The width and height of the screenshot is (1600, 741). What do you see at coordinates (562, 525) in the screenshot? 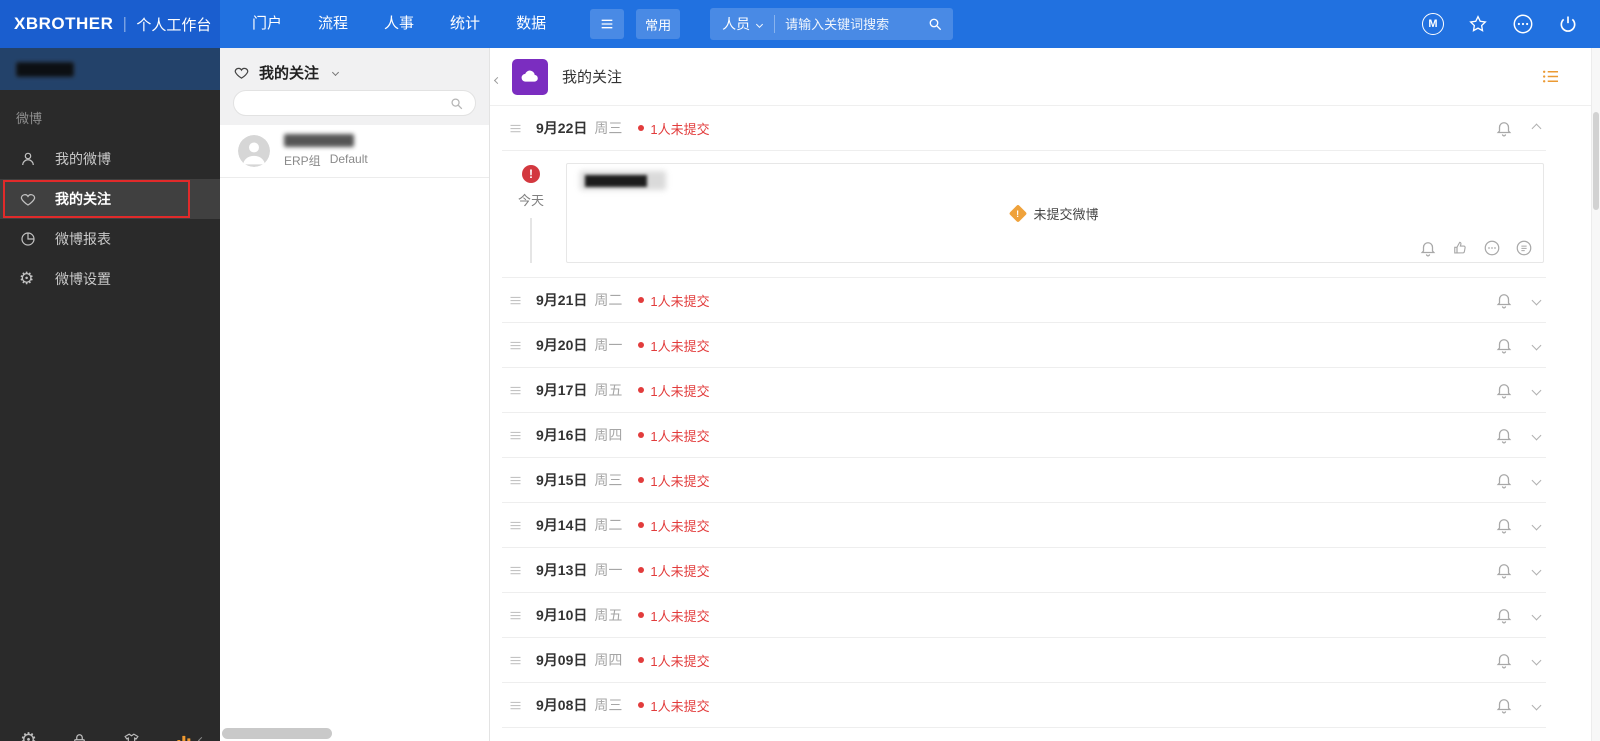
I see `row-date: 9月14日` at bounding box center [562, 525].